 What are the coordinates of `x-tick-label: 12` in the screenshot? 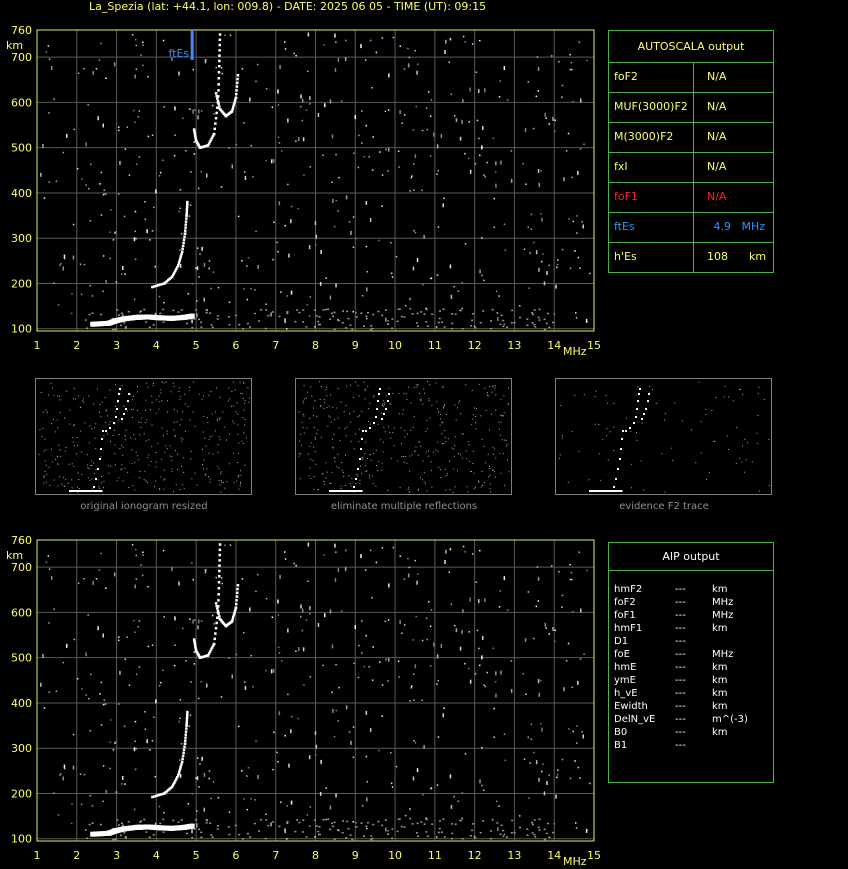 It's located at (475, 345).